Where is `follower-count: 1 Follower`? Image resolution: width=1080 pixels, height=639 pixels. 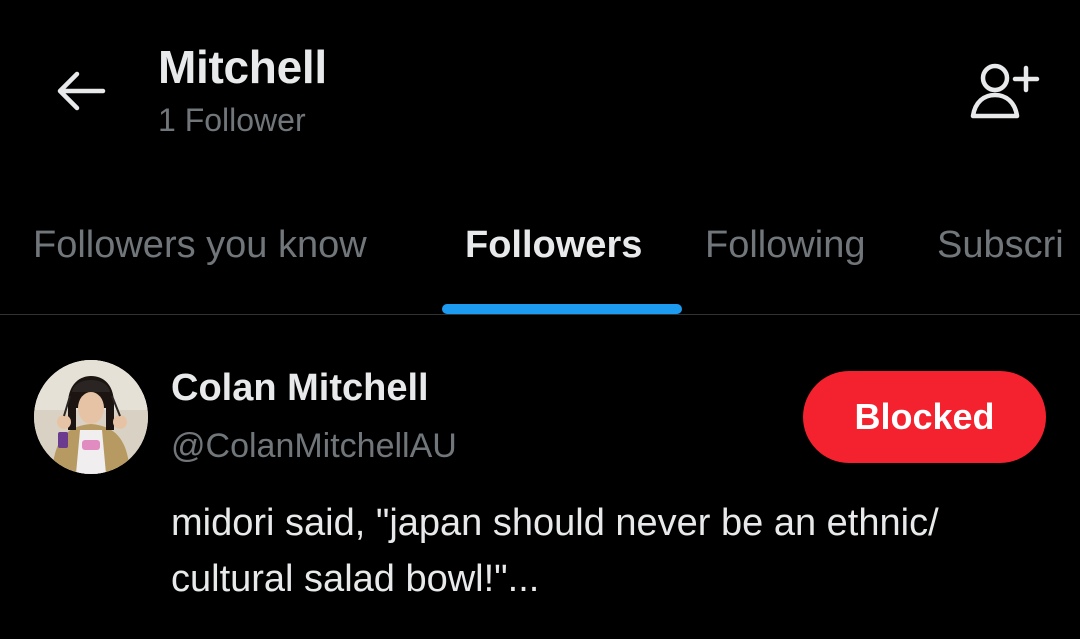 follower-count: 1 Follower is located at coordinates (232, 120).